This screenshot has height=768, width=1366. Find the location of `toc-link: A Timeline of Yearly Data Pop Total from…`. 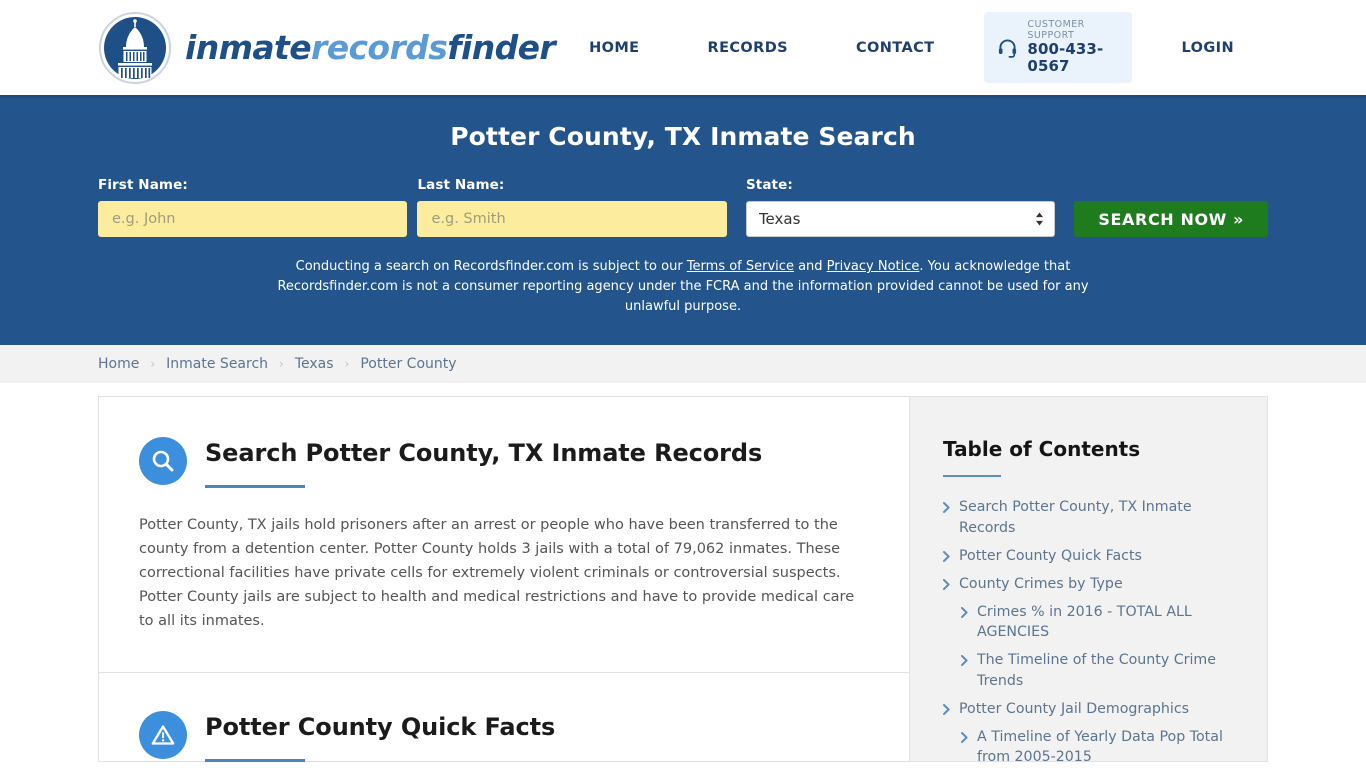

toc-link: A Timeline of Yearly Data Pop Total from… is located at coordinates (1108, 747).